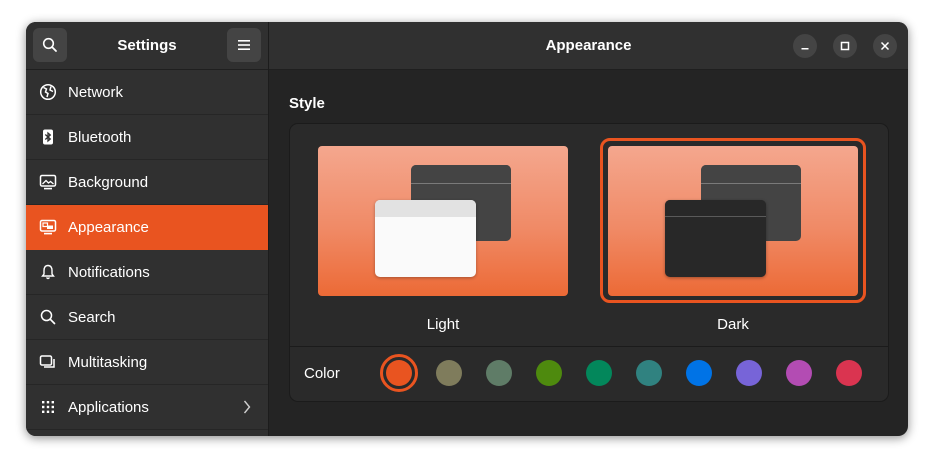 The image size is (934, 465). What do you see at coordinates (247, 409) in the screenshot?
I see `chevron-right-icon` at bounding box center [247, 409].